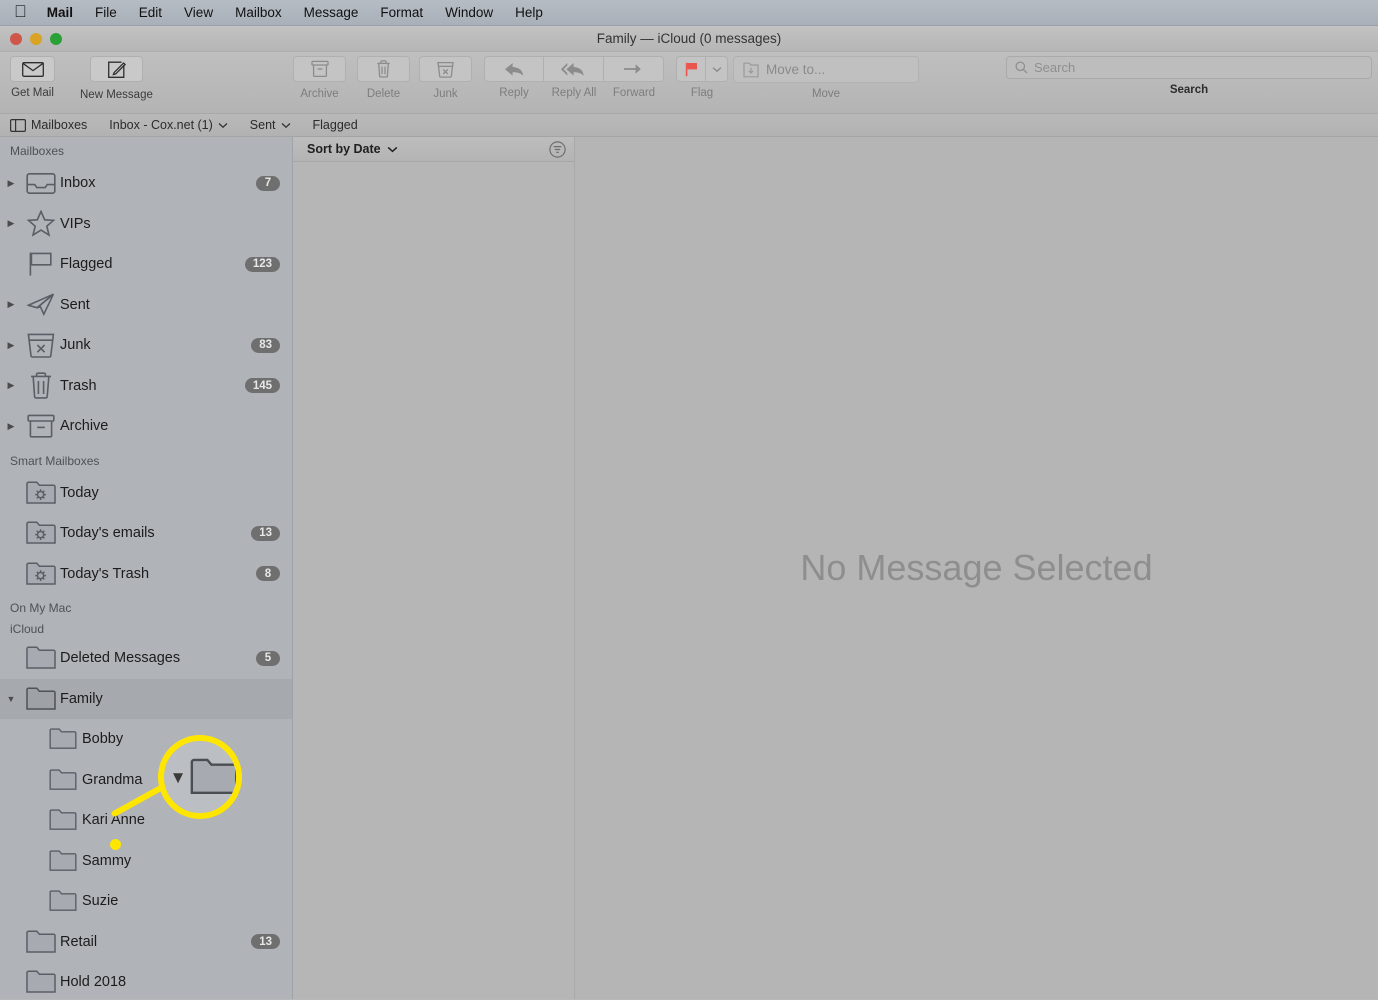 The image size is (1378, 1000). Describe the element at coordinates (115, 844) in the screenshot. I see `annotation-pointer-dot` at that location.